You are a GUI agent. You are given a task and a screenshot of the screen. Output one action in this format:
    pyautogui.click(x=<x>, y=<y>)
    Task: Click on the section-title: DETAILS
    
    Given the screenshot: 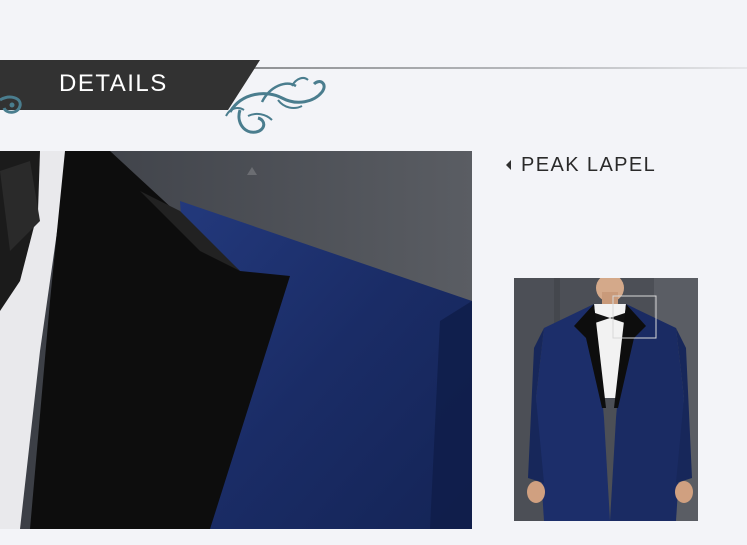 What is the action you would take?
    pyautogui.click(x=113, y=83)
    